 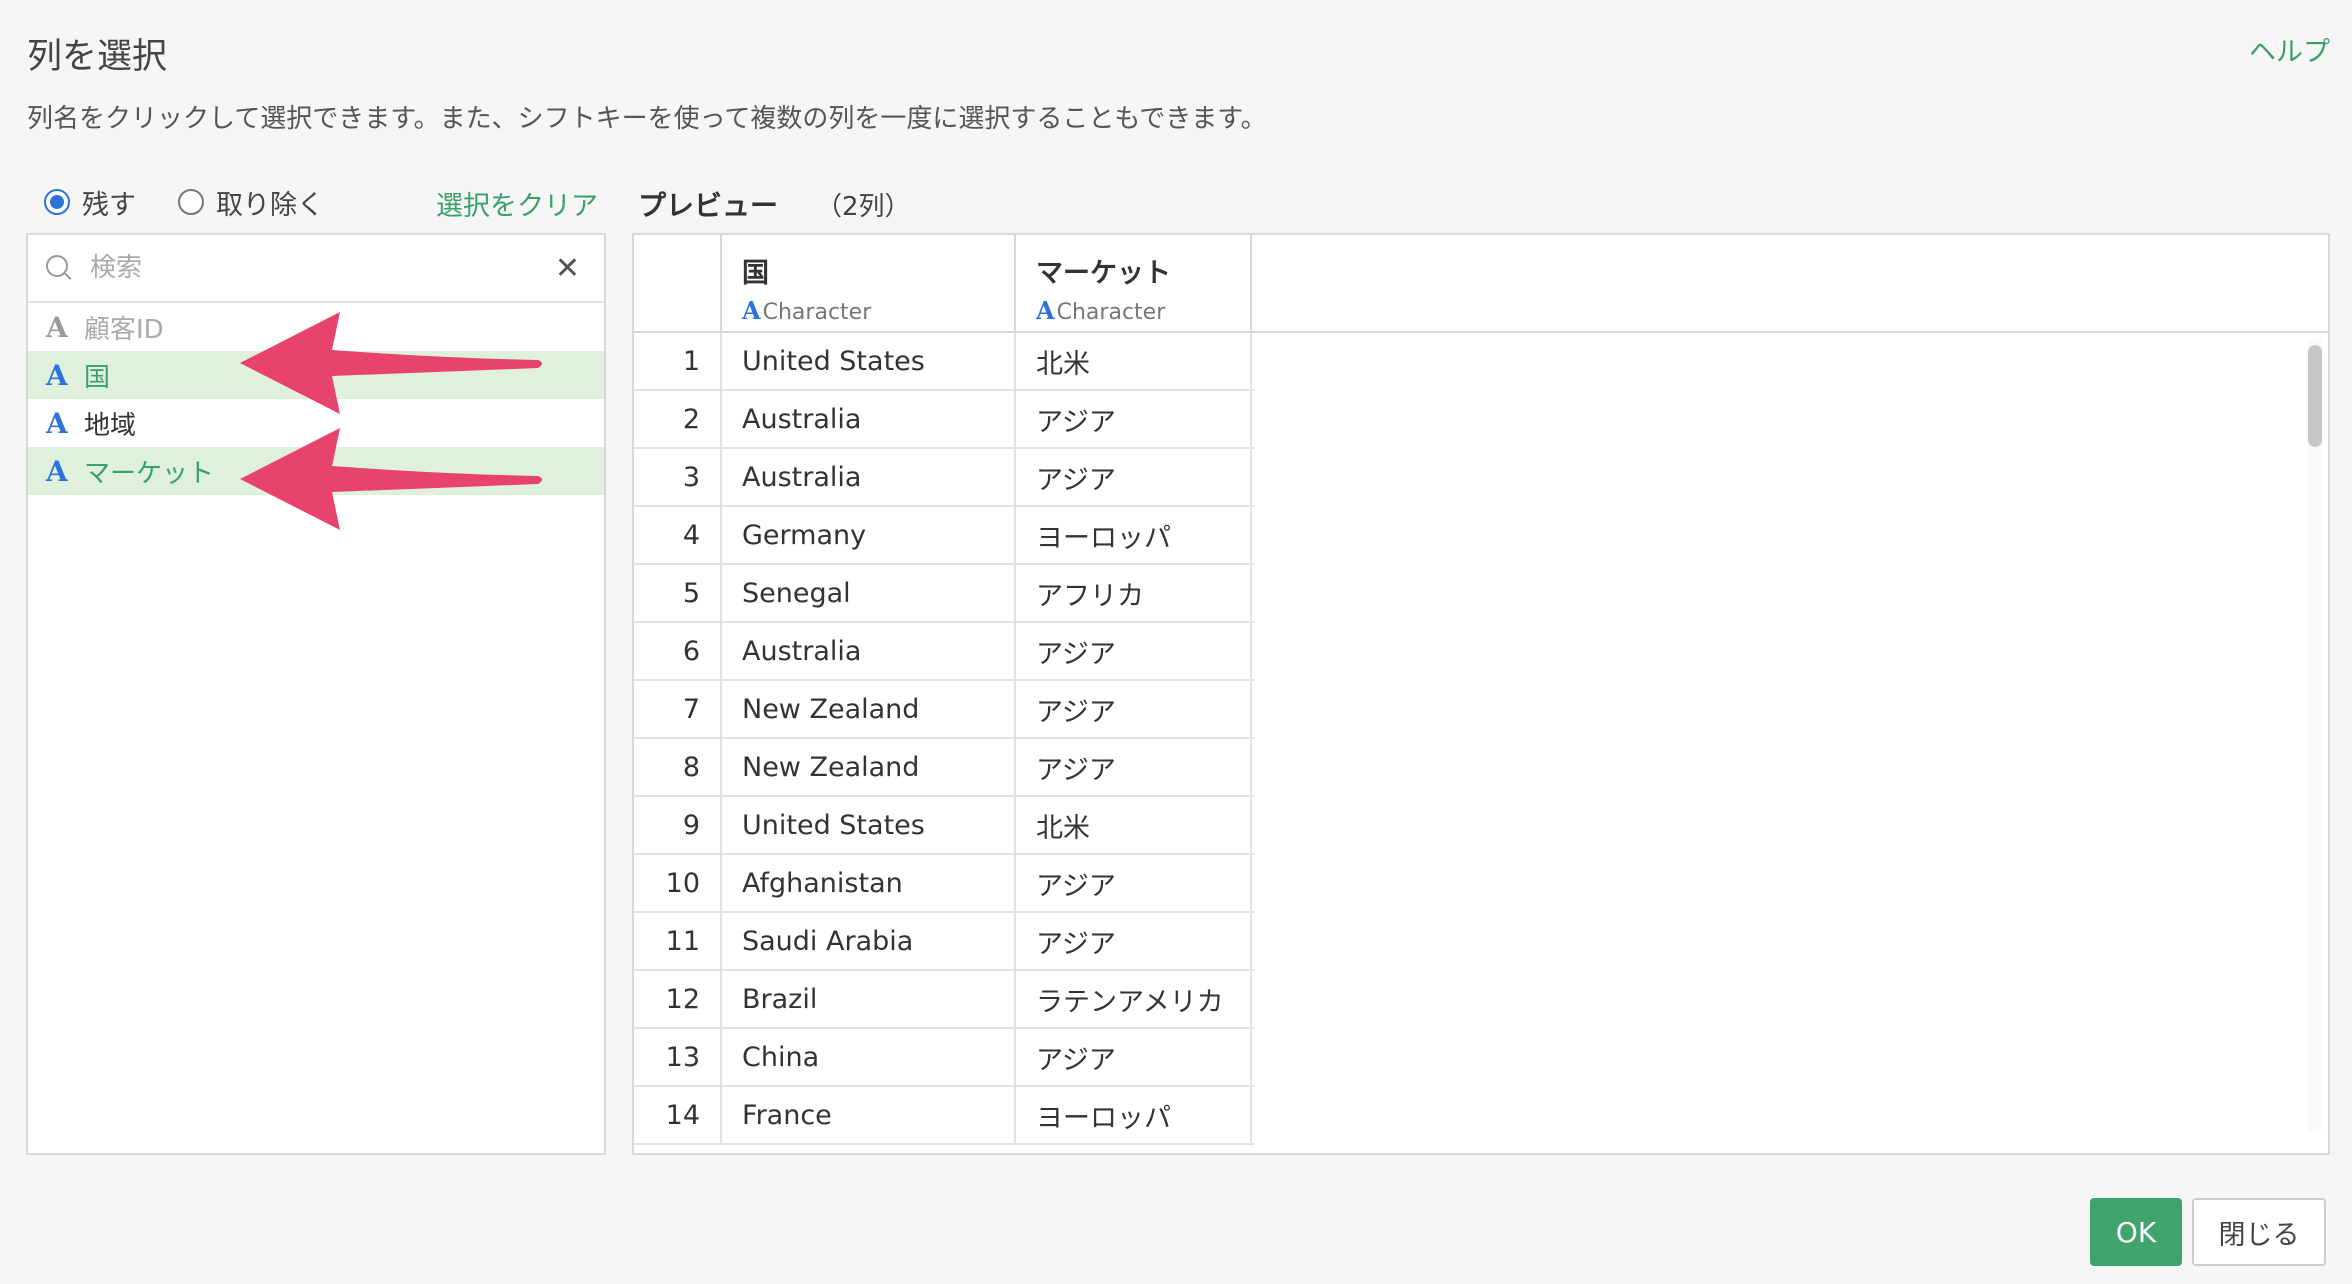 What do you see at coordinates (678, 1057) in the screenshot?
I see `row-number-cell: 13` at bounding box center [678, 1057].